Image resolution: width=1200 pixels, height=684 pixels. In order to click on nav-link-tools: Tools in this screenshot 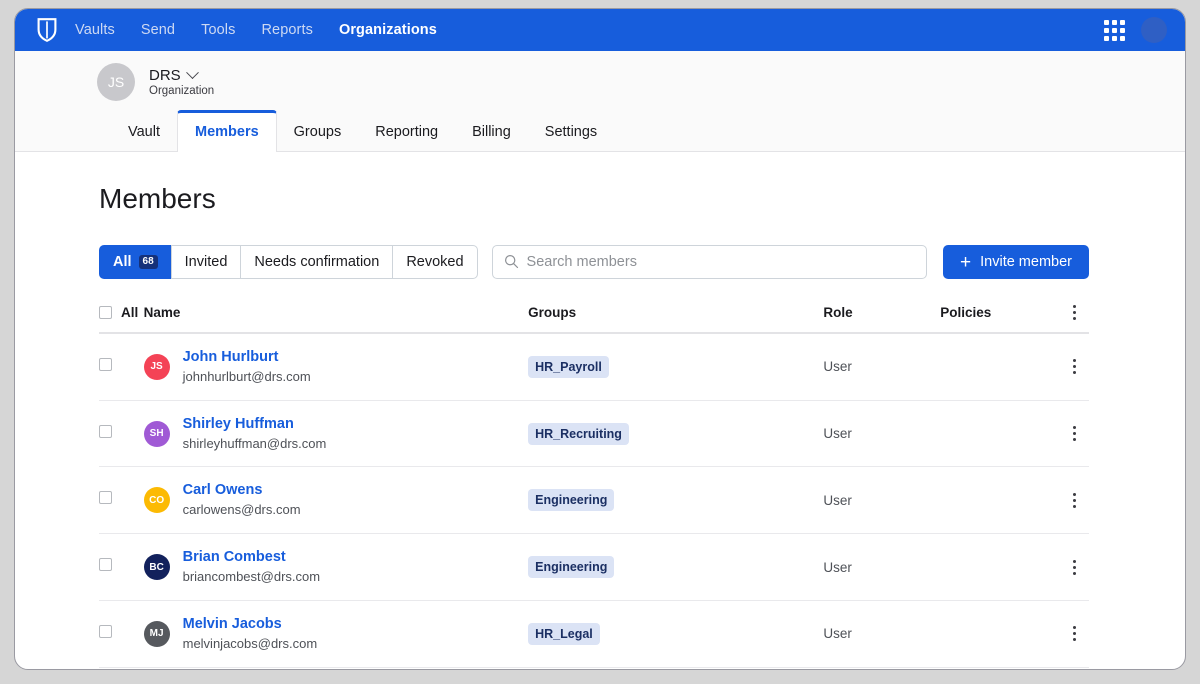, I will do `click(218, 30)`.